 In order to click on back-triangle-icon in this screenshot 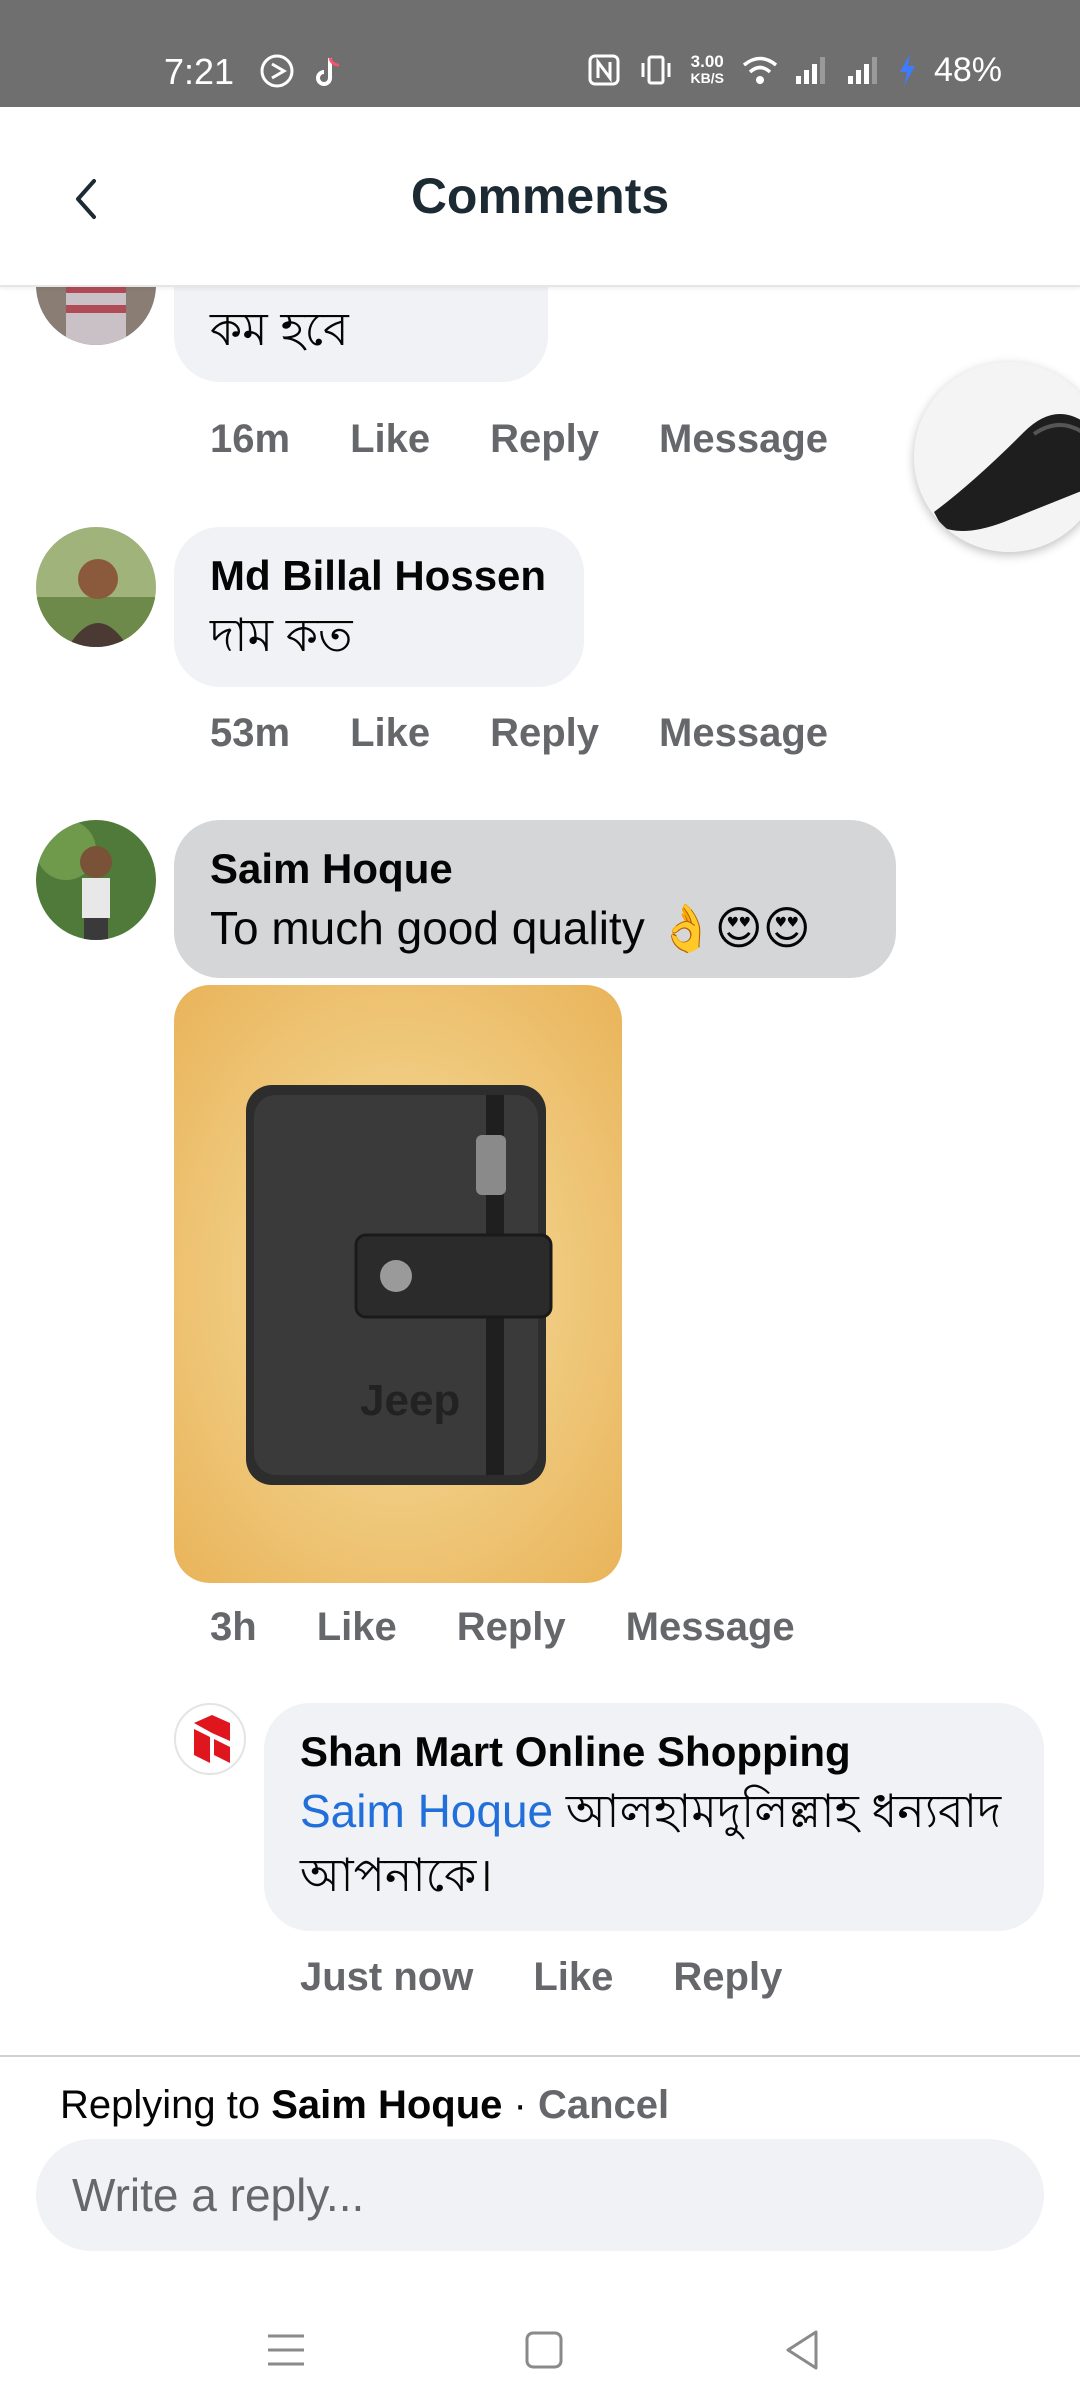, I will do `click(802, 2350)`.